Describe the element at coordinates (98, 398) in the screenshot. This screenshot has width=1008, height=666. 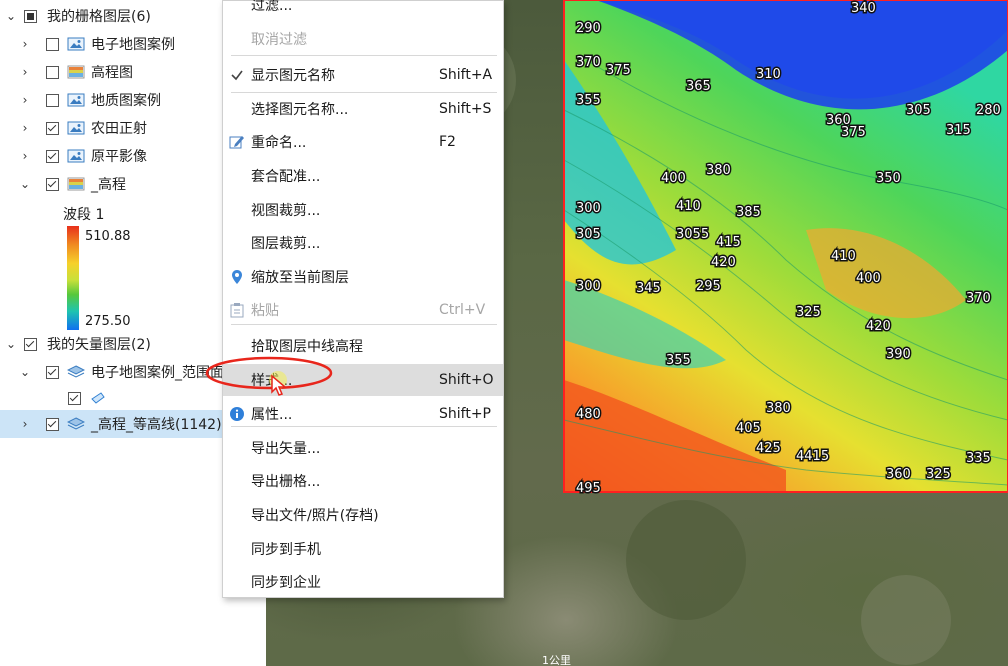
I see `polygon-style-icon` at that location.